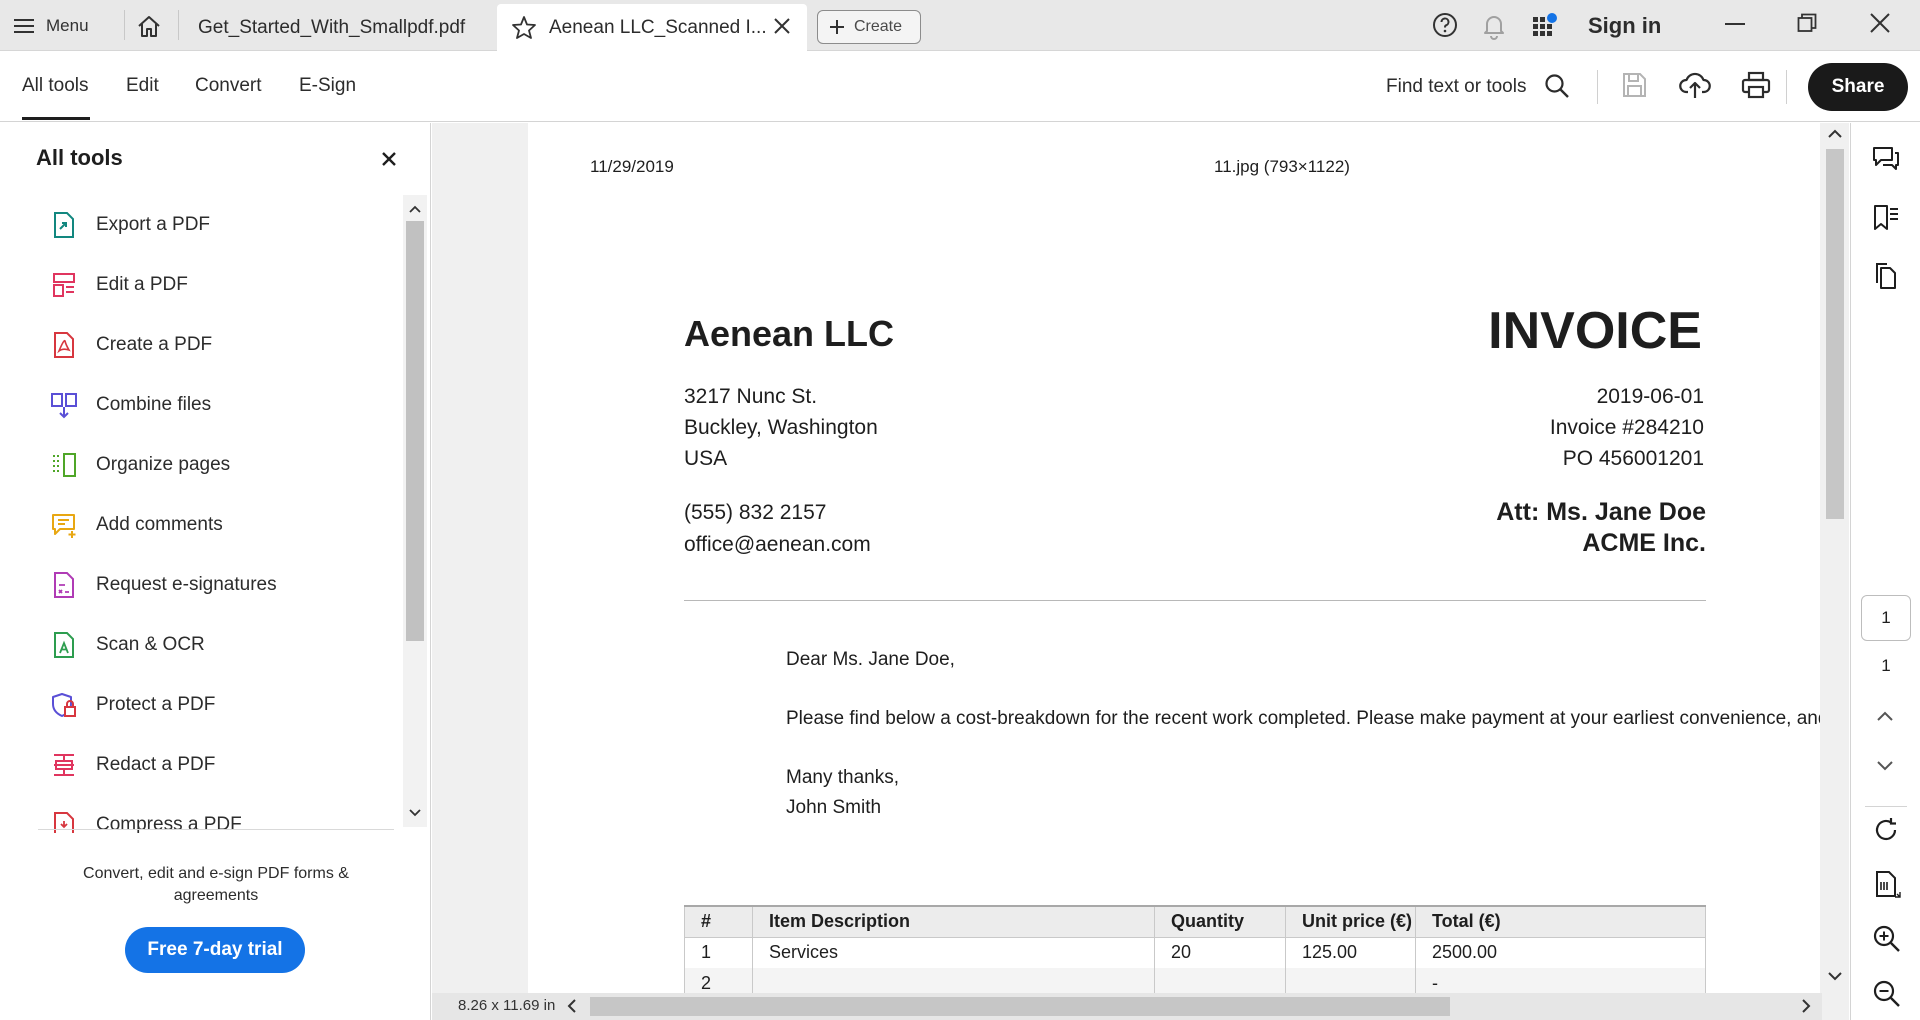  Describe the element at coordinates (186, 584) in the screenshot. I see `tool-label: Request e-signatures` at that location.